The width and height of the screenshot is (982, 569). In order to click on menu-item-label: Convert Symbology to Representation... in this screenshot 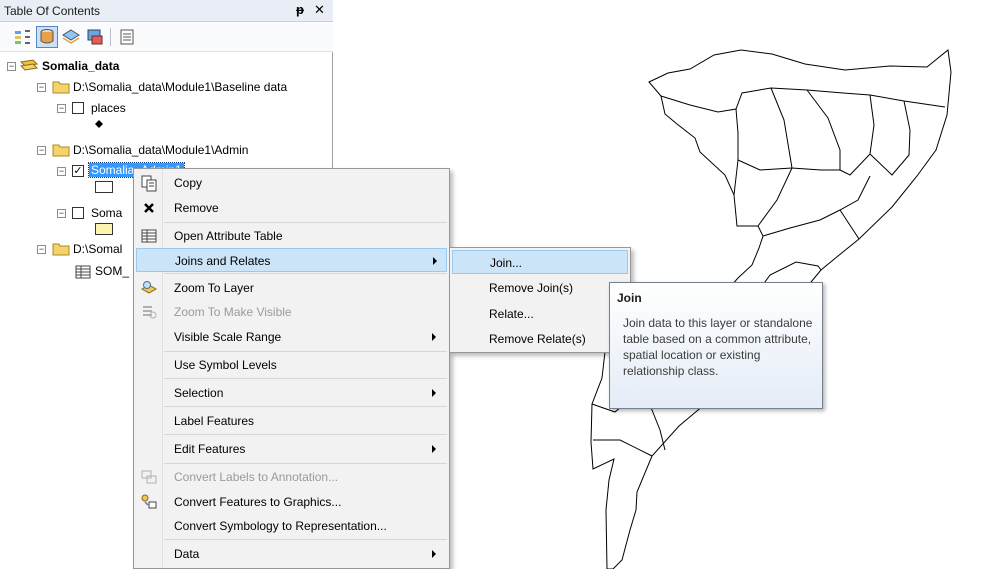, I will do `click(280, 526)`.